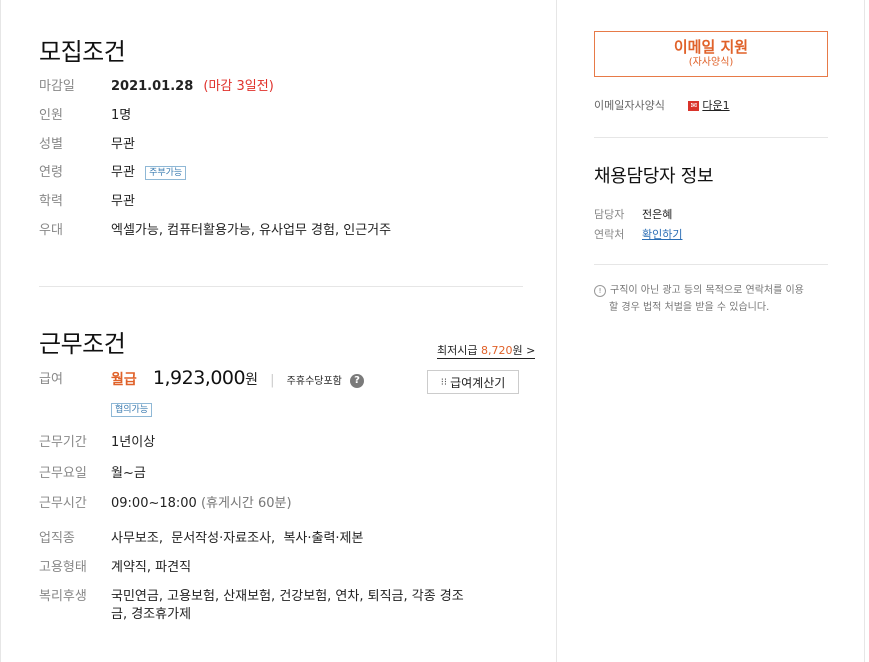  What do you see at coordinates (633, 214) in the screenshot?
I see `manager-row: 담당자 전은혜` at bounding box center [633, 214].